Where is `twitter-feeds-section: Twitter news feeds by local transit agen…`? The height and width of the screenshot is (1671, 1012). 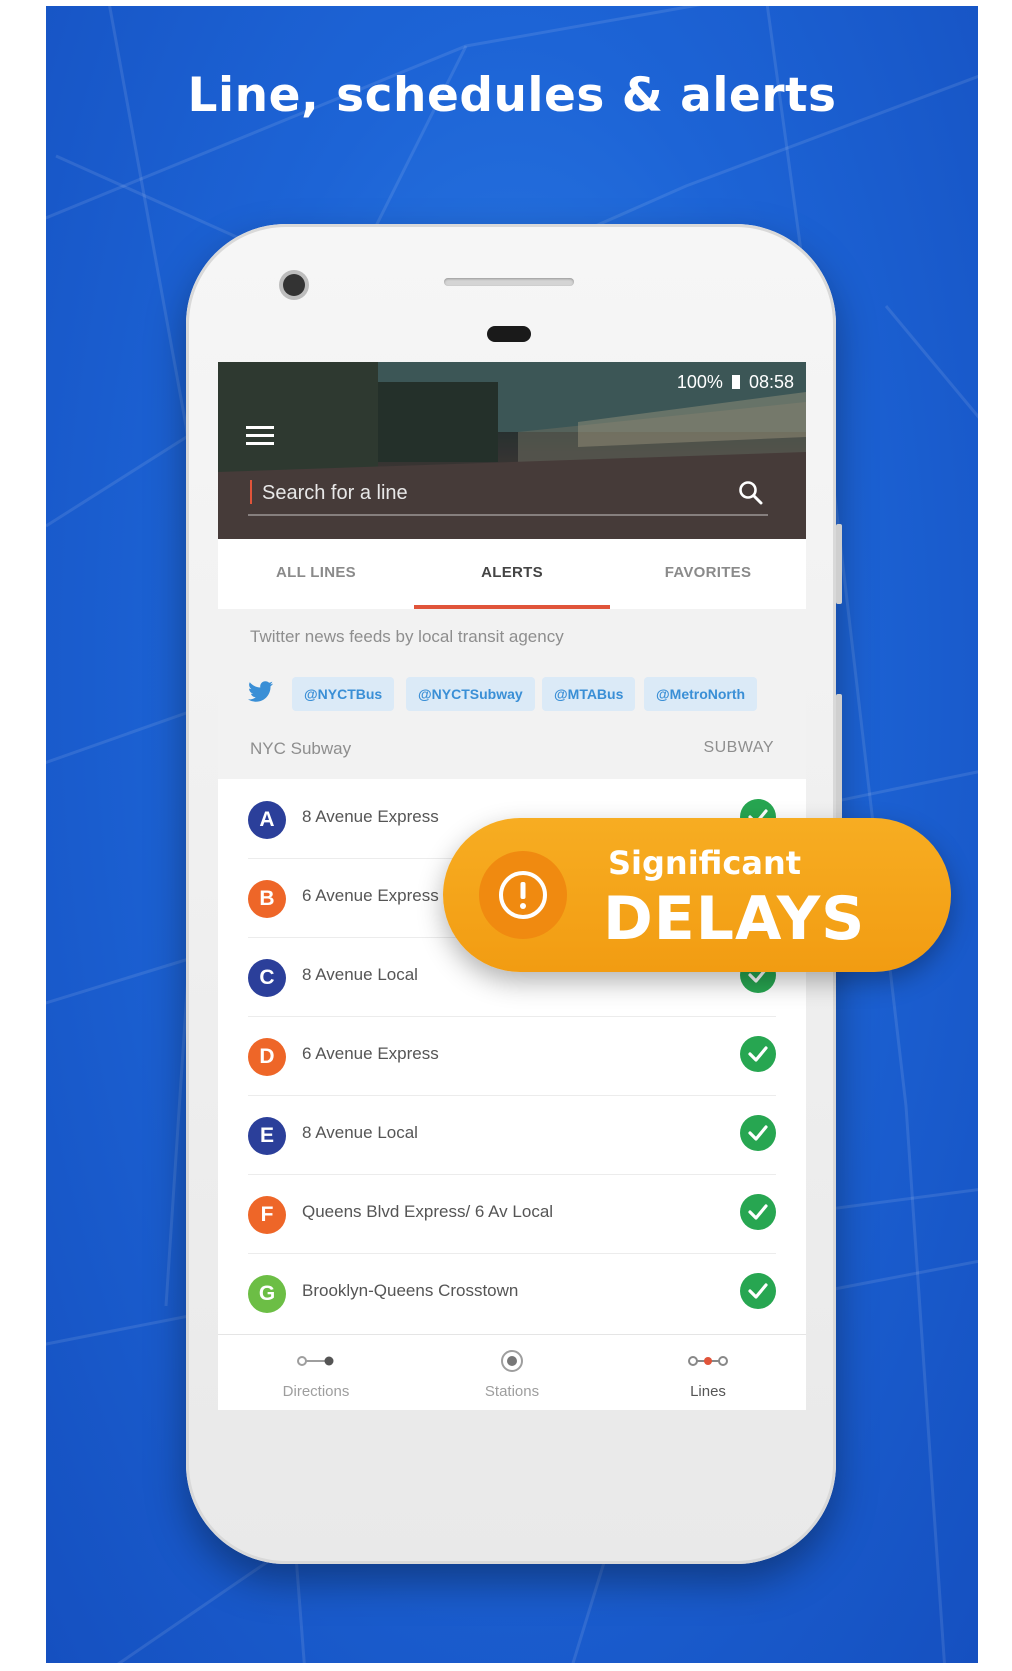 twitter-feeds-section: Twitter news feeds by local transit agen… is located at coordinates (512, 694).